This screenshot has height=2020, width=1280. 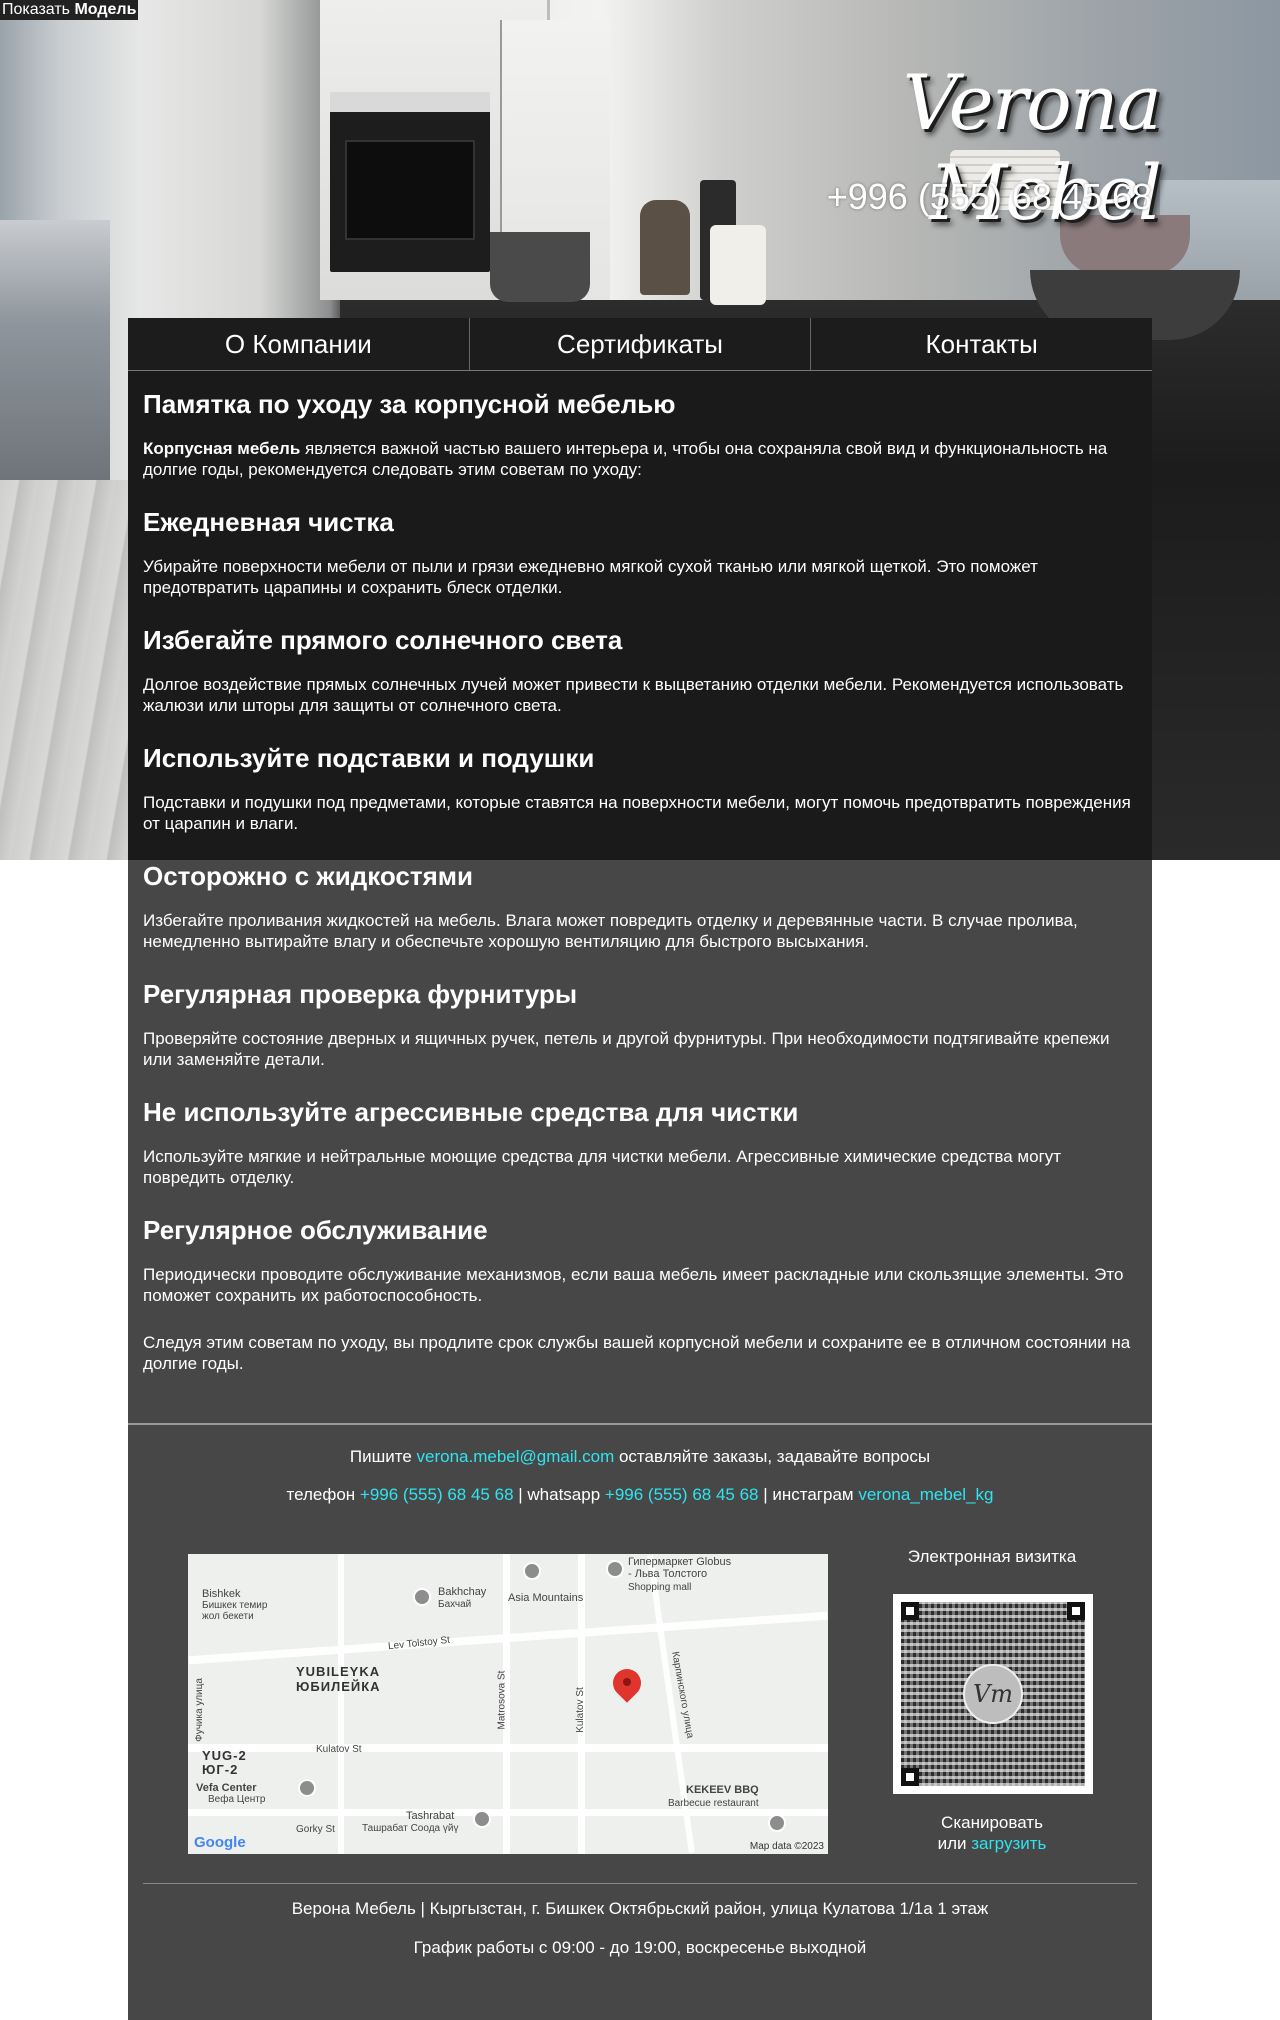 What do you see at coordinates (668, 1574) in the screenshot?
I see `map-label: - Льва Толстого` at bounding box center [668, 1574].